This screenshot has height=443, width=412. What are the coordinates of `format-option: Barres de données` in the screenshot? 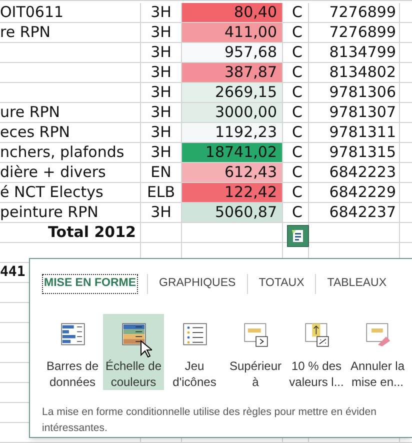 It's located at (72, 352).